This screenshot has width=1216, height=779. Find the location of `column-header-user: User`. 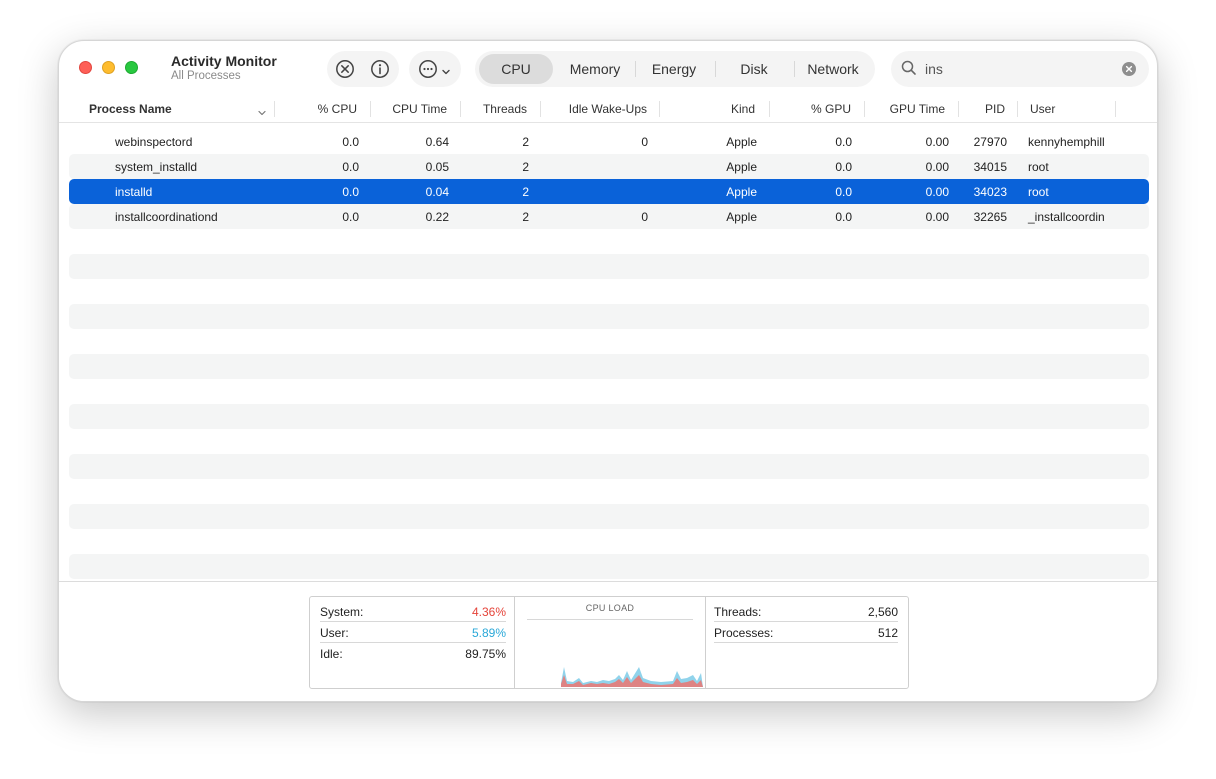

column-header-user: User is located at coordinates (1042, 109).